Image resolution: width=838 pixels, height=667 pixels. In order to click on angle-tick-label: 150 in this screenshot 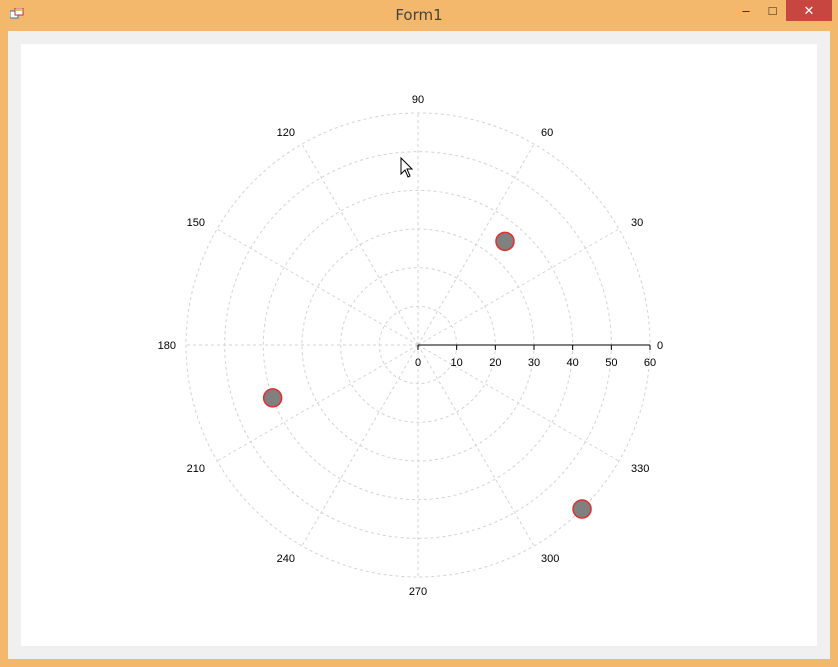, I will do `click(196, 223)`.